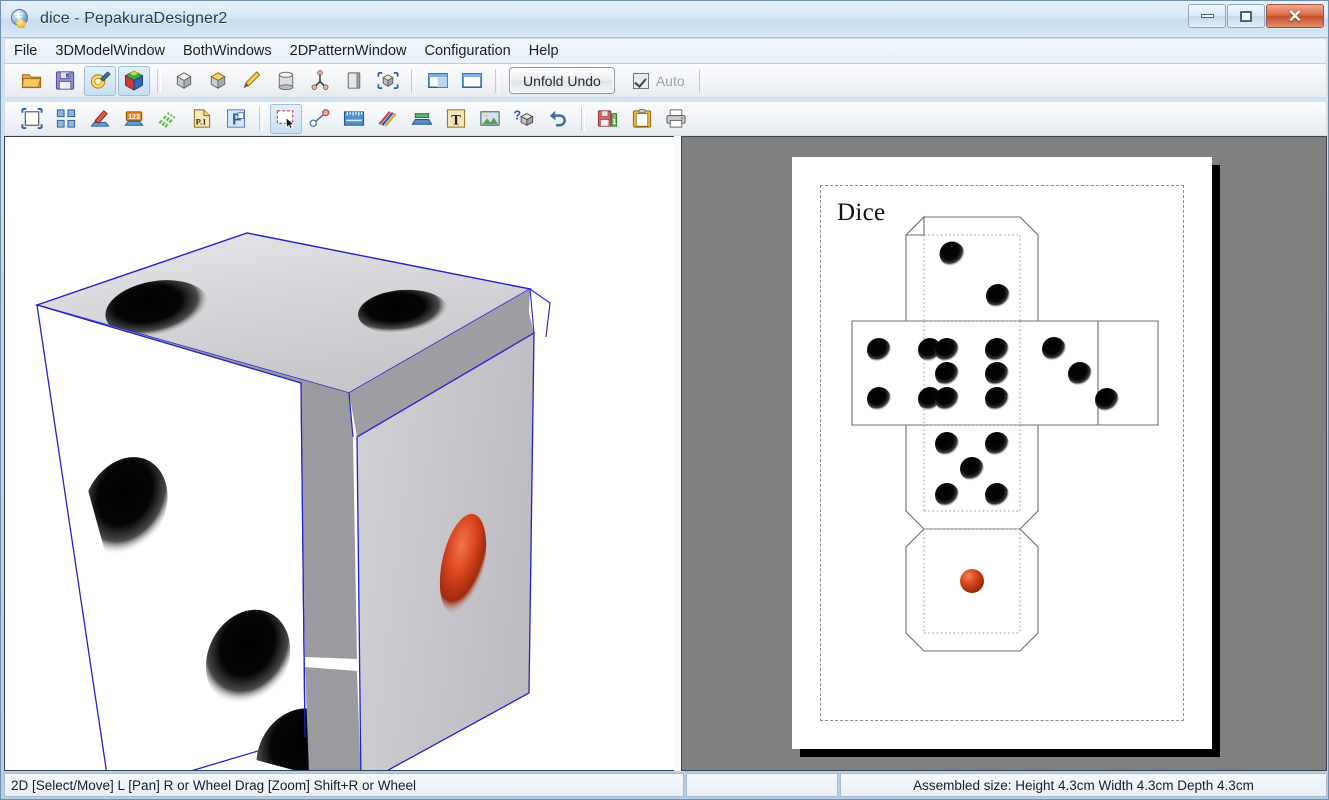 Image resolution: width=1329 pixels, height=800 pixels. I want to click on print-preview-icon, so click(422, 119).